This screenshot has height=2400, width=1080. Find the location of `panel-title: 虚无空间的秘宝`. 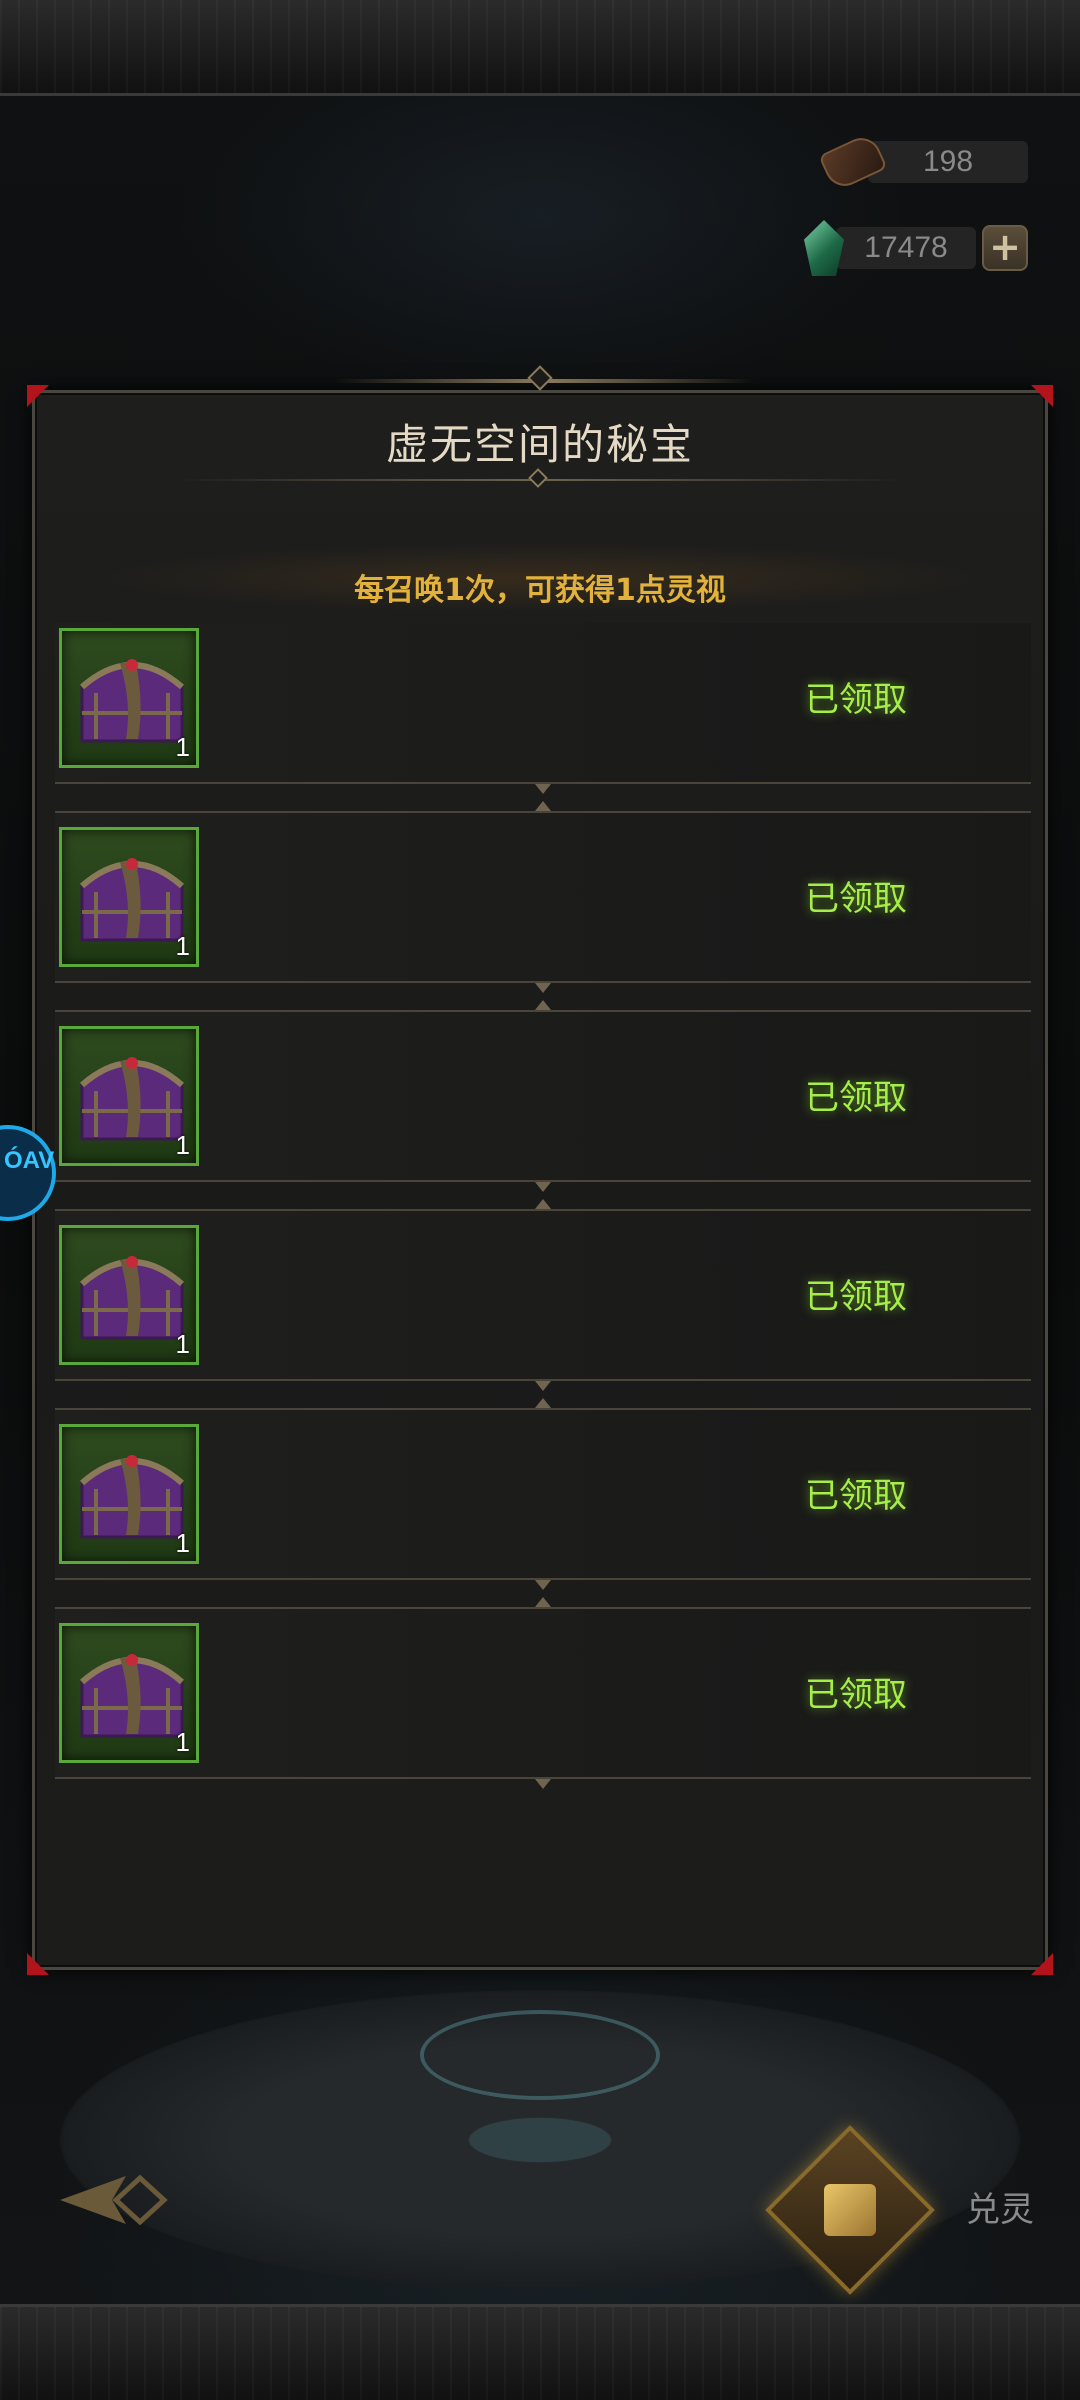

panel-title: 虚无空间的秘宝 is located at coordinates (539, 444).